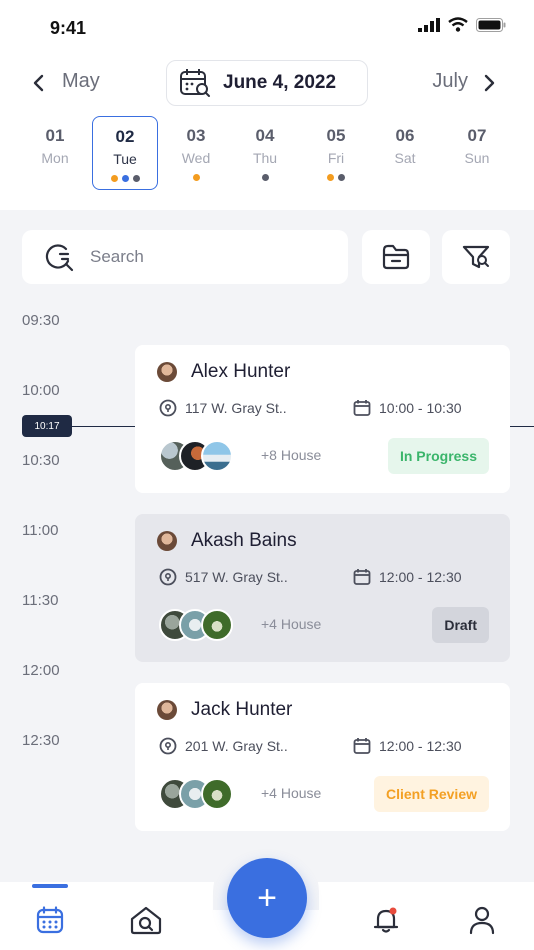  I want to click on day-number: 04, so click(265, 135).